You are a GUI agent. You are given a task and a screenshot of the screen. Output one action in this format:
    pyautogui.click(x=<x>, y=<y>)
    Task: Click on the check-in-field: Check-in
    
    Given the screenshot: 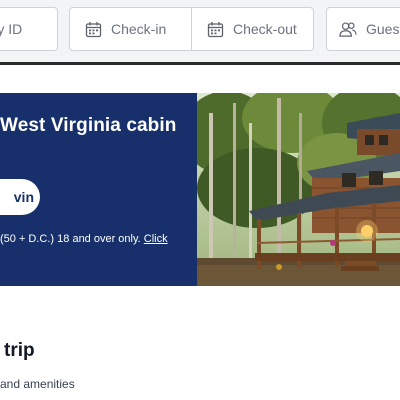 What is the action you would take?
    pyautogui.click(x=130, y=29)
    